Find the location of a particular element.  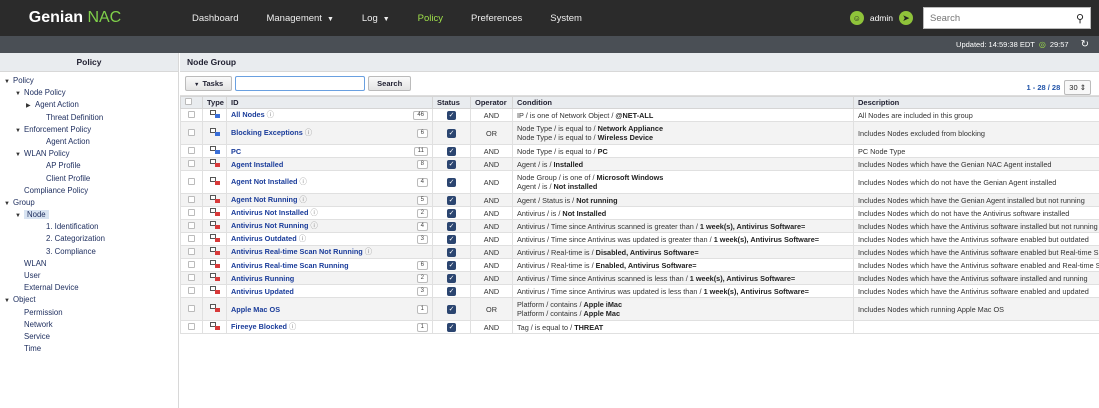

group-id-link: PC is located at coordinates (236, 151).